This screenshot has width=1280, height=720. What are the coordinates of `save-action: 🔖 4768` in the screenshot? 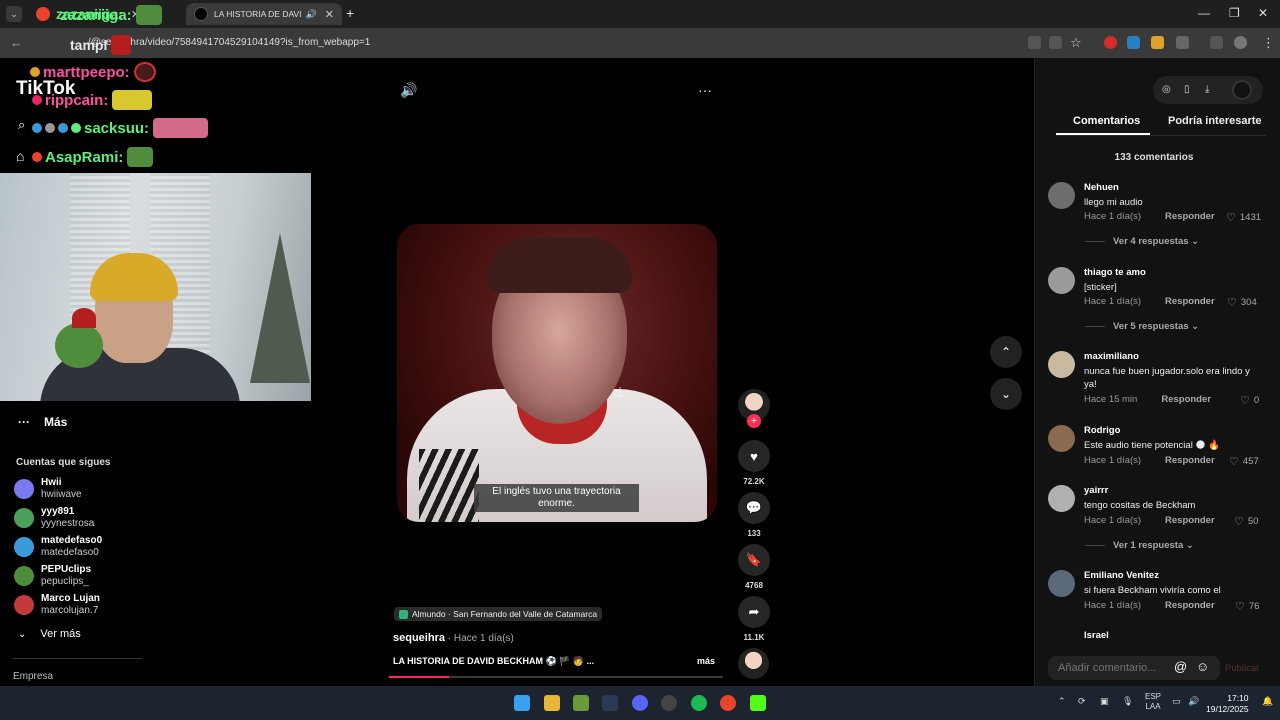 It's located at (754, 567).